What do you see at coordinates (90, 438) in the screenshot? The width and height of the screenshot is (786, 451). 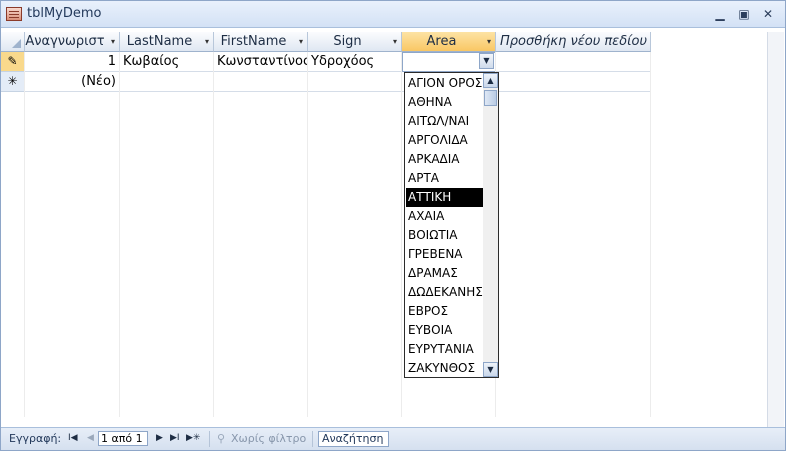 I see `previous-record-icon: ◀` at bounding box center [90, 438].